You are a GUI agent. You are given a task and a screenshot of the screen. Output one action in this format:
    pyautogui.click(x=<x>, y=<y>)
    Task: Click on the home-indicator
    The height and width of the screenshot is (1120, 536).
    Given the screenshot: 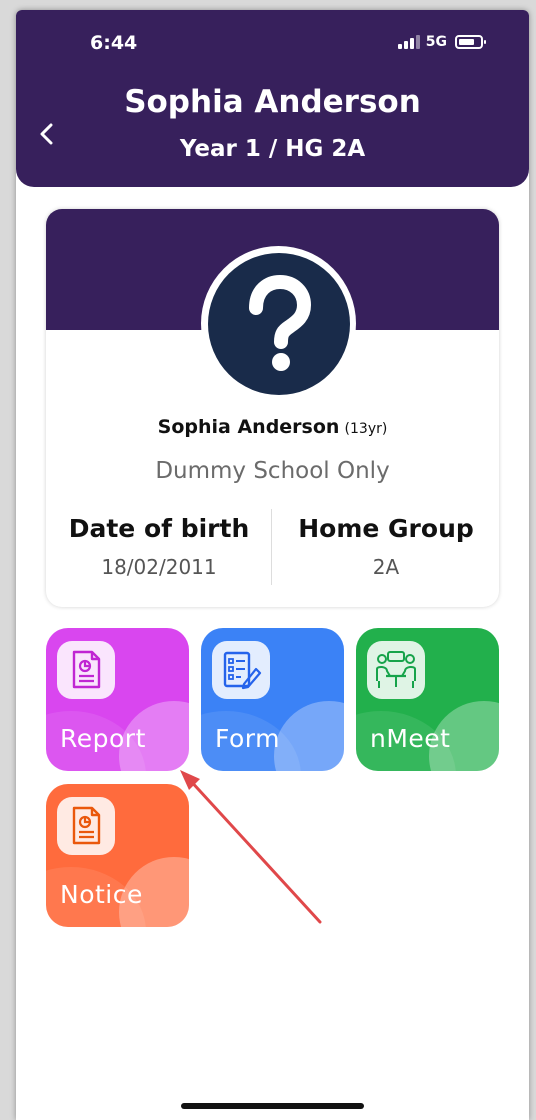 What is the action you would take?
    pyautogui.click(x=272, y=1106)
    